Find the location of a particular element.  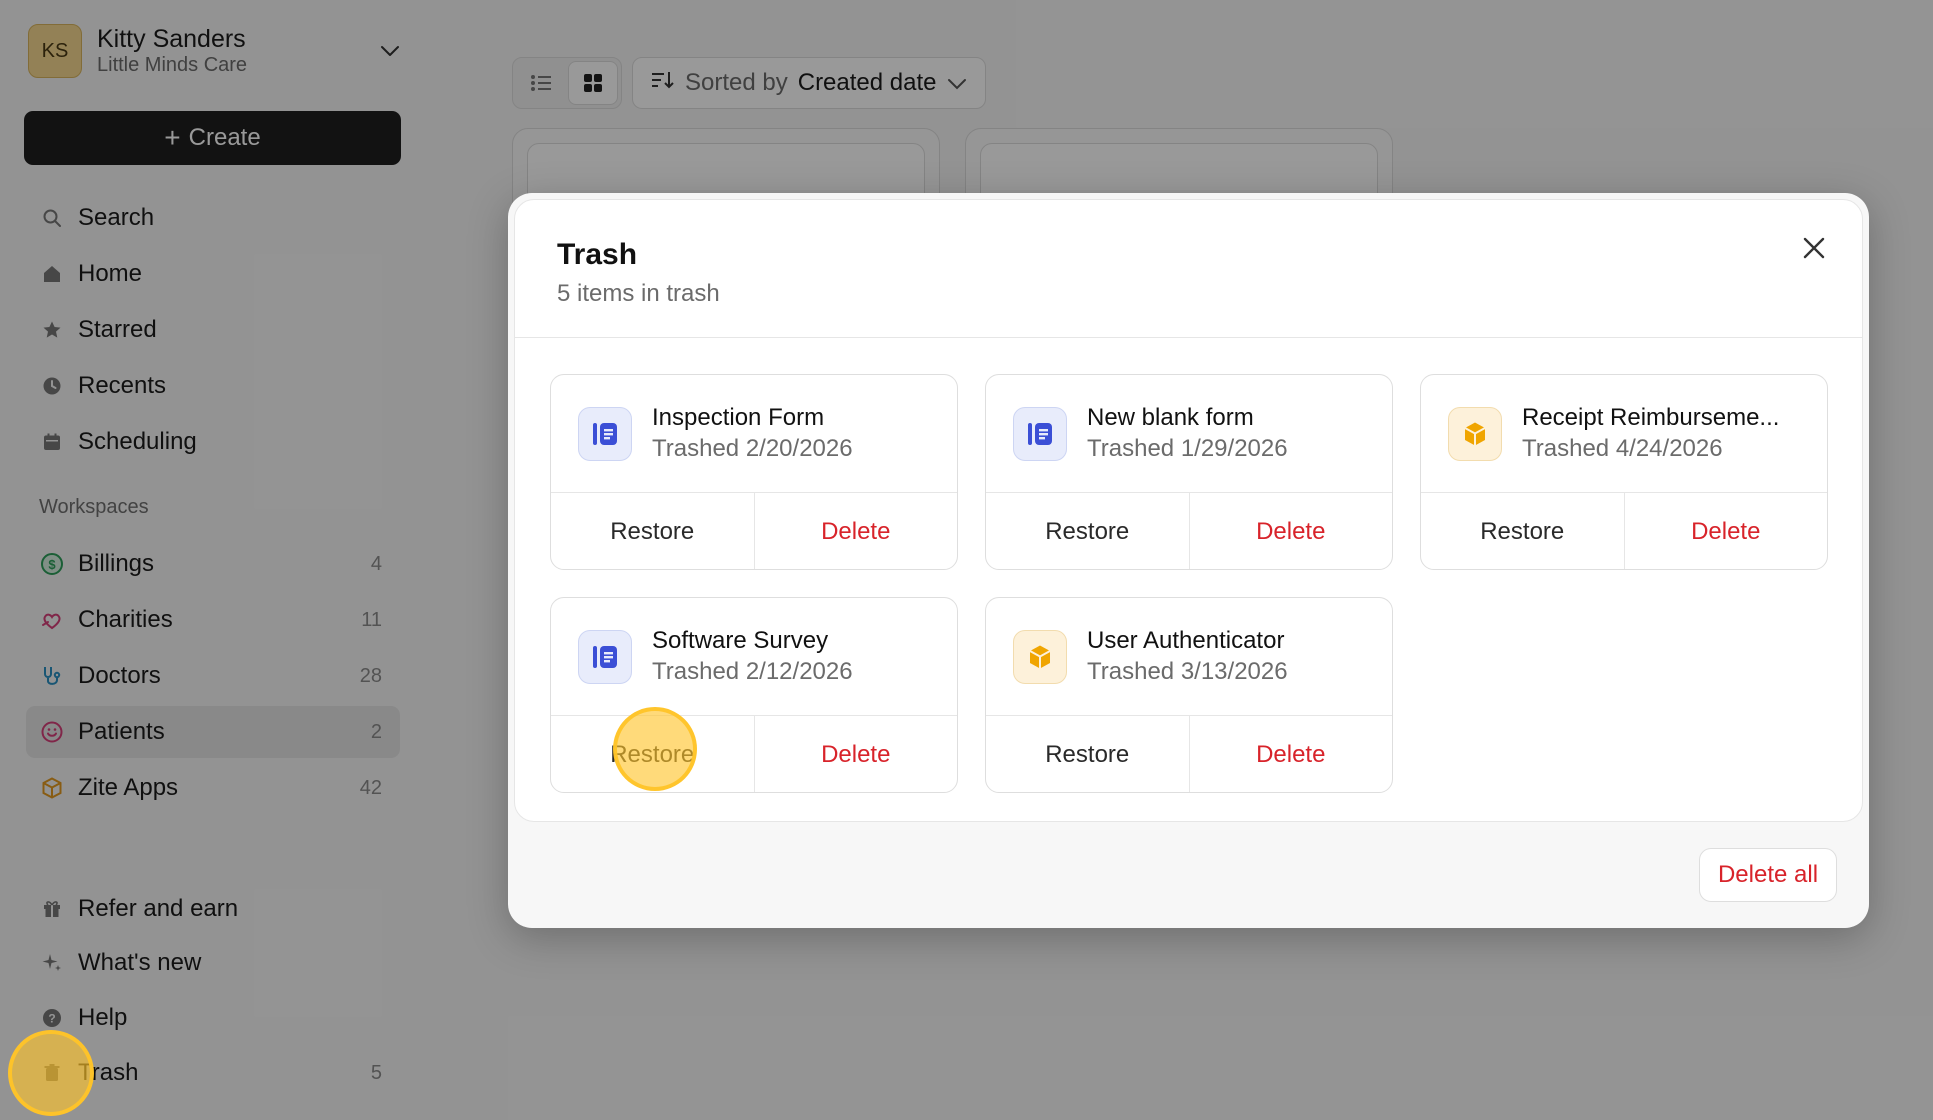

item-name: Software Survey is located at coordinates (740, 640).